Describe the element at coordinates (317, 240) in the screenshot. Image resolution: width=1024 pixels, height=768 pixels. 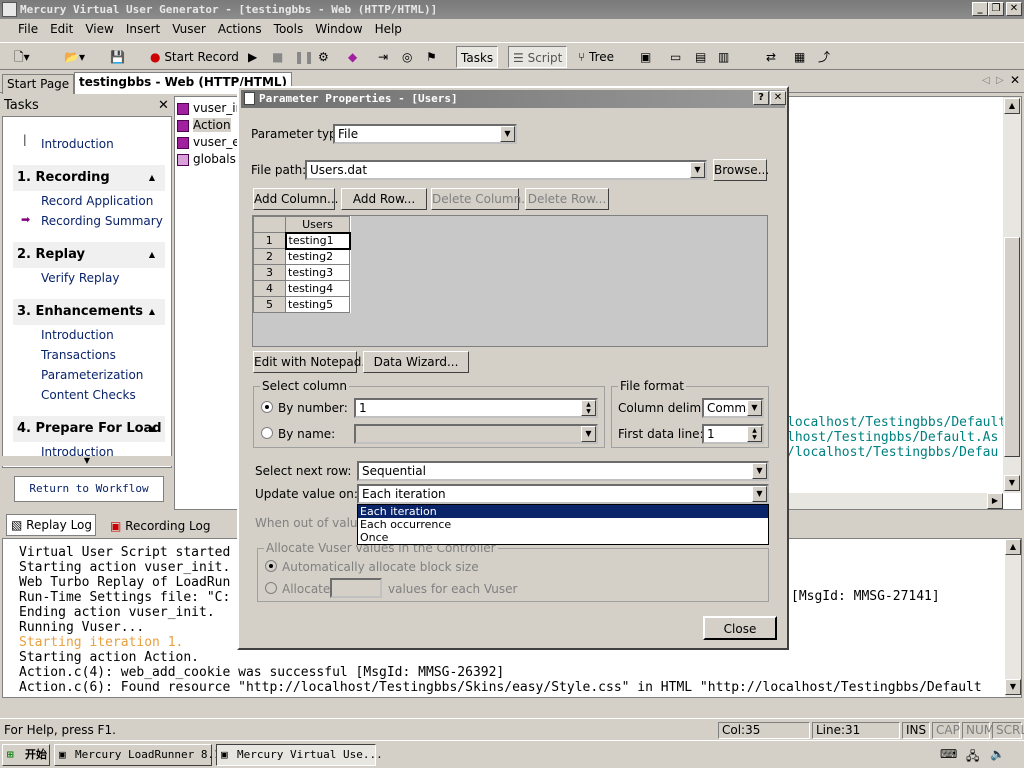
I see `table-cell: testing1` at that location.